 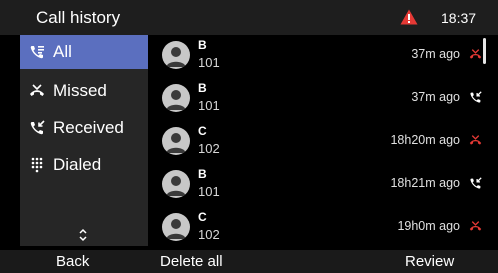 What do you see at coordinates (191, 261) in the screenshot?
I see `delete-all-softkey: Delete all` at bounding box center [191, 261].